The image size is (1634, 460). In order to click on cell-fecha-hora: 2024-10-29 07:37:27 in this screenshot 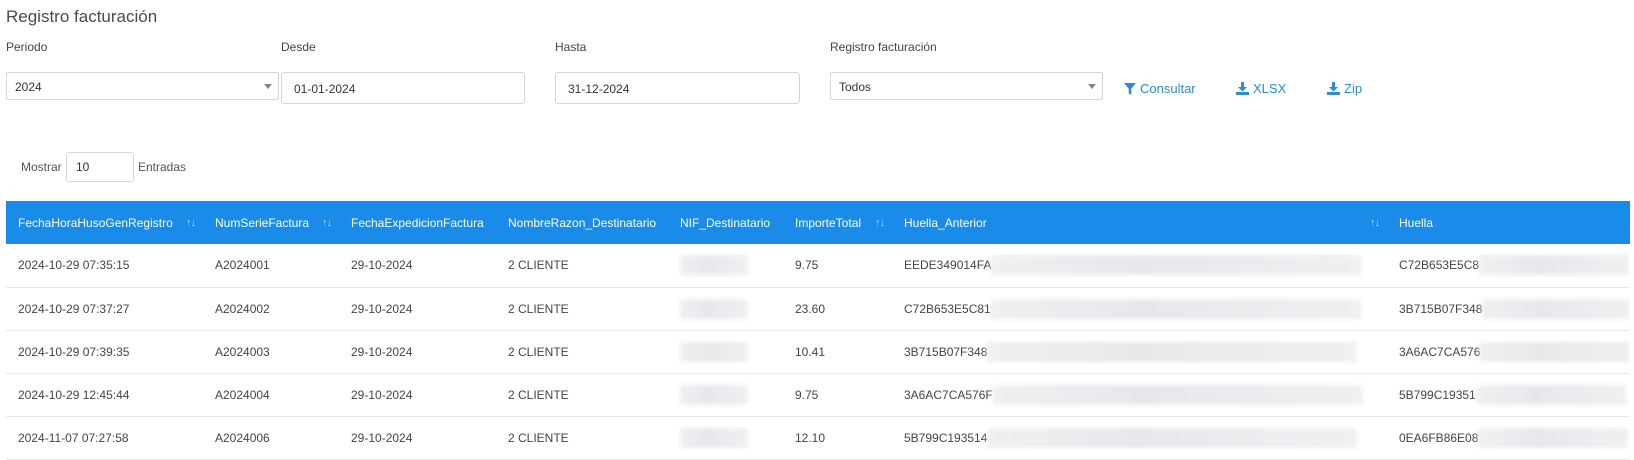, I will do `click(74, 308)`.